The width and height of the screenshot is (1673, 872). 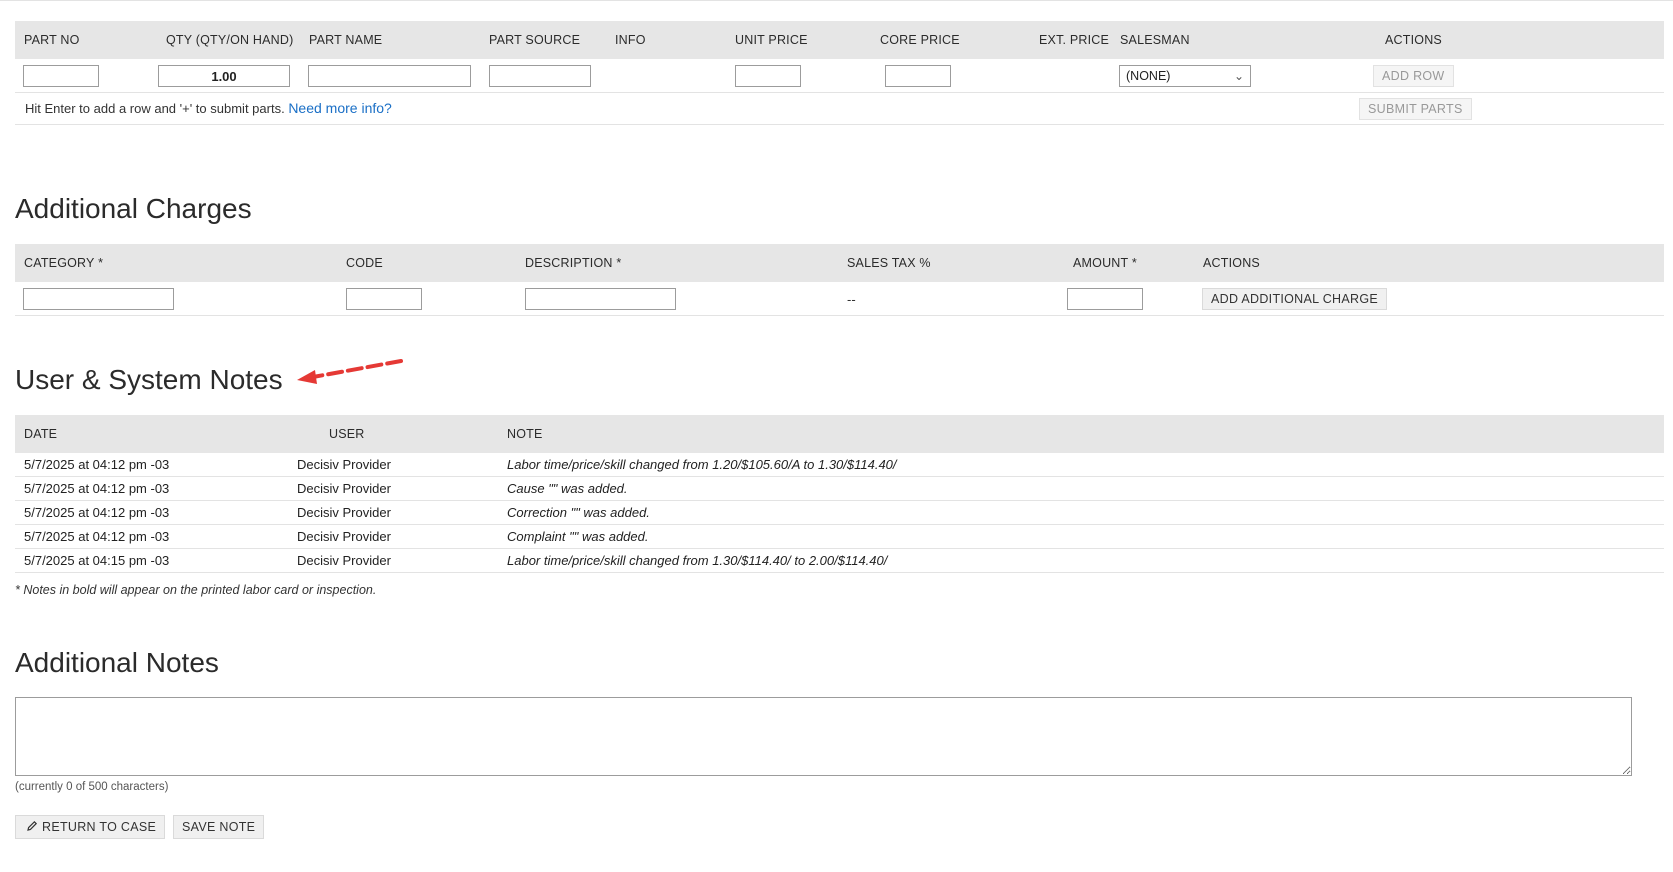 What do you see at coordinates (219, 827) in the screenshot?
I see `save-note-button: SAVE NOTE` at bounding box center [219, 827].